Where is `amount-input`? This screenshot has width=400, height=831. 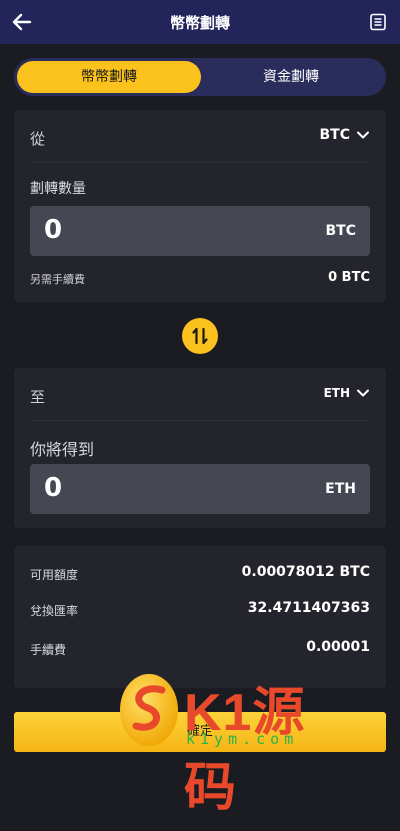
amount-input is located at coordinates (144, 230).